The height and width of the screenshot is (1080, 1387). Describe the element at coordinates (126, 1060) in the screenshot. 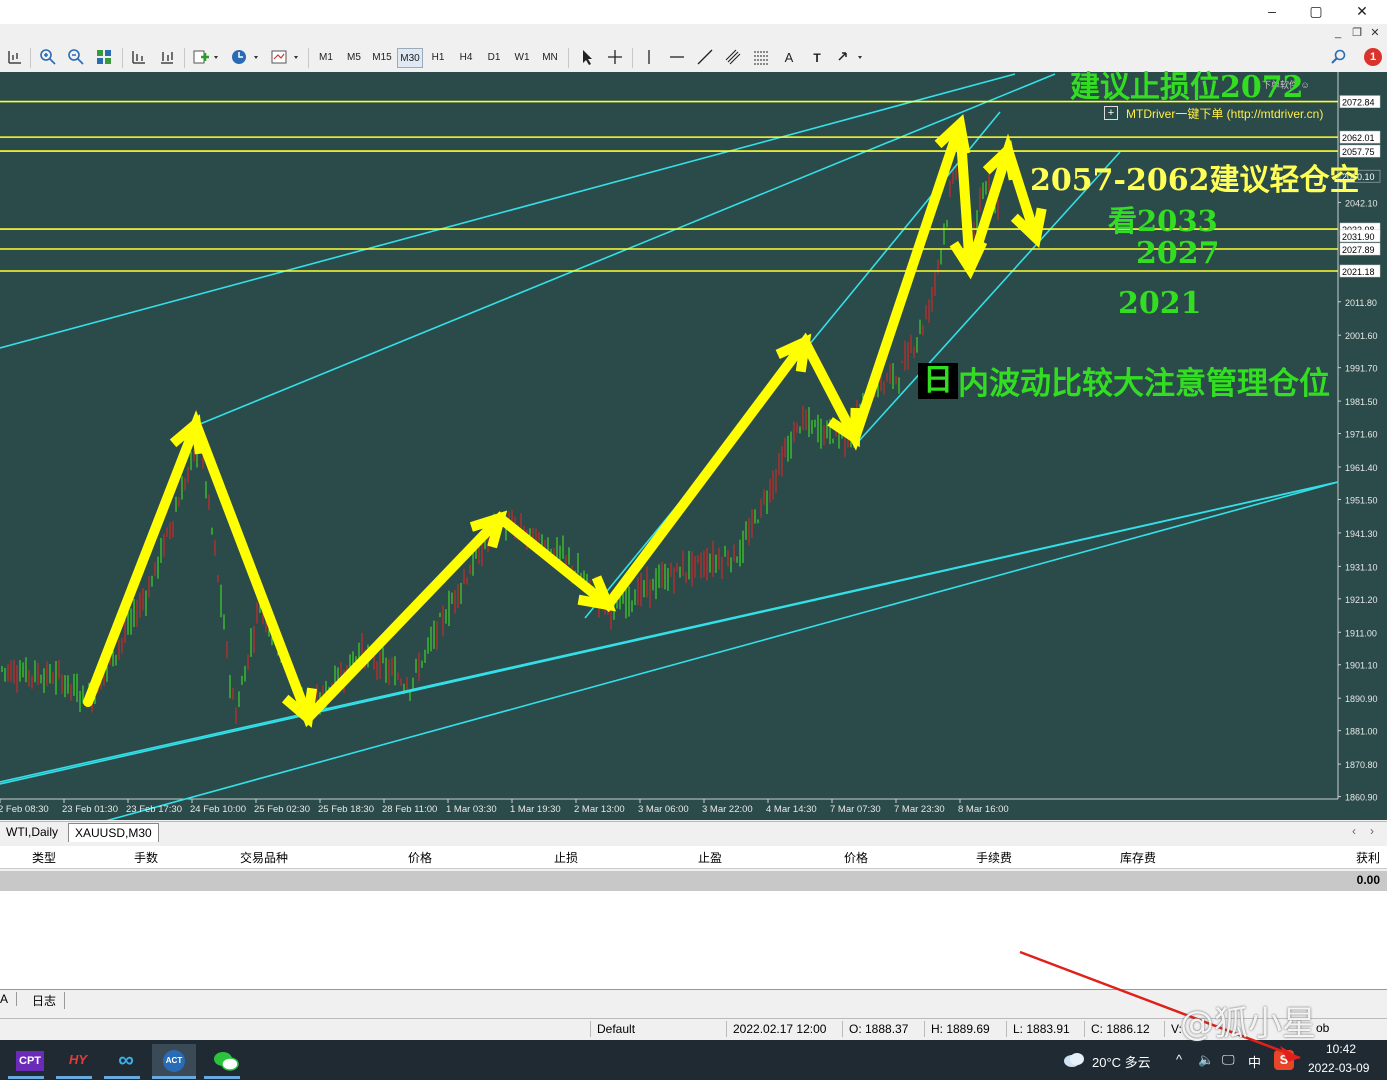

I see `taskbar-app-link: ∞` at that location.